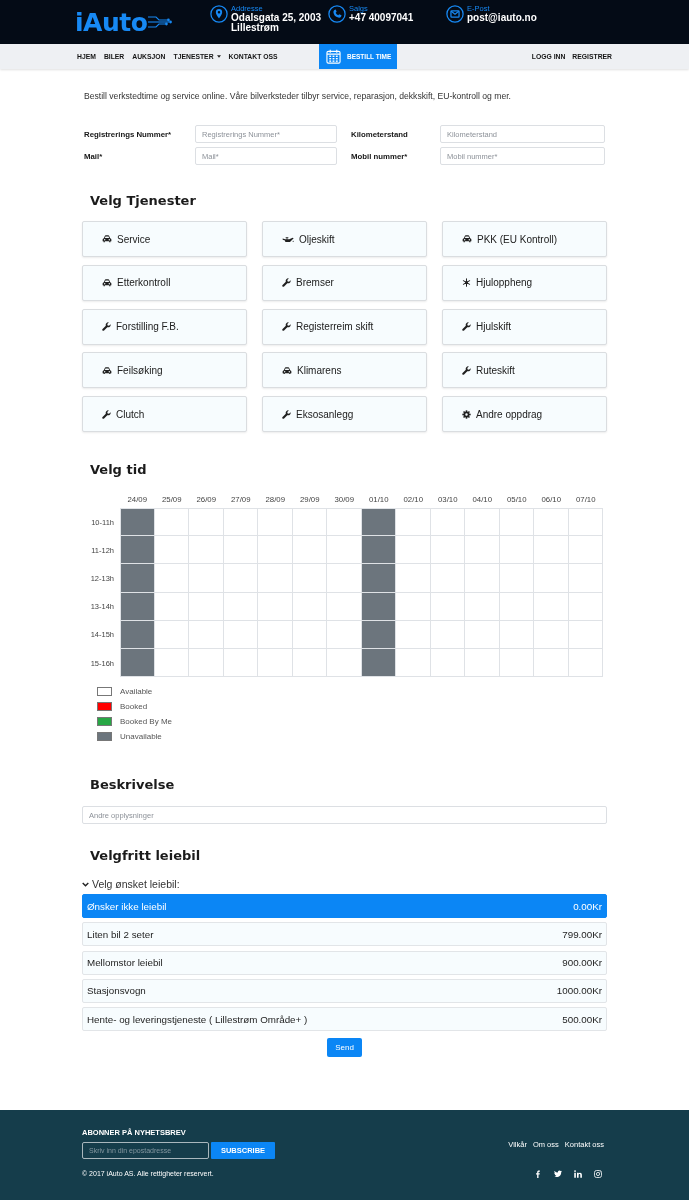  Describe the element at coordinates (344, 962) in the screenshot. I see `rental-option: Mellomstor leiebil 900.00Kr` at that location.